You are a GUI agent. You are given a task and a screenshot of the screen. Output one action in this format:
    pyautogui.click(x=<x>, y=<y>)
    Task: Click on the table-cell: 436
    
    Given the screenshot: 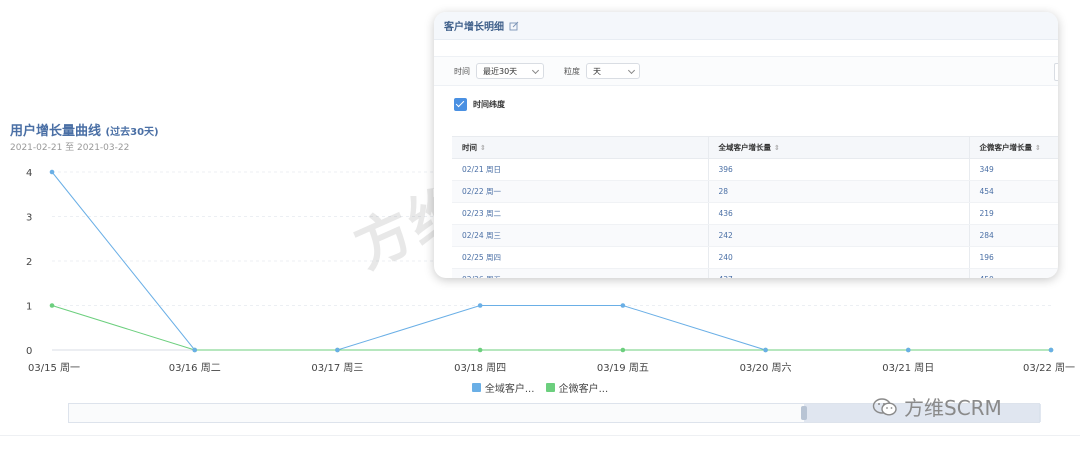 What is the action you would take?
    pyautogui.click(x=838, y=213)
    